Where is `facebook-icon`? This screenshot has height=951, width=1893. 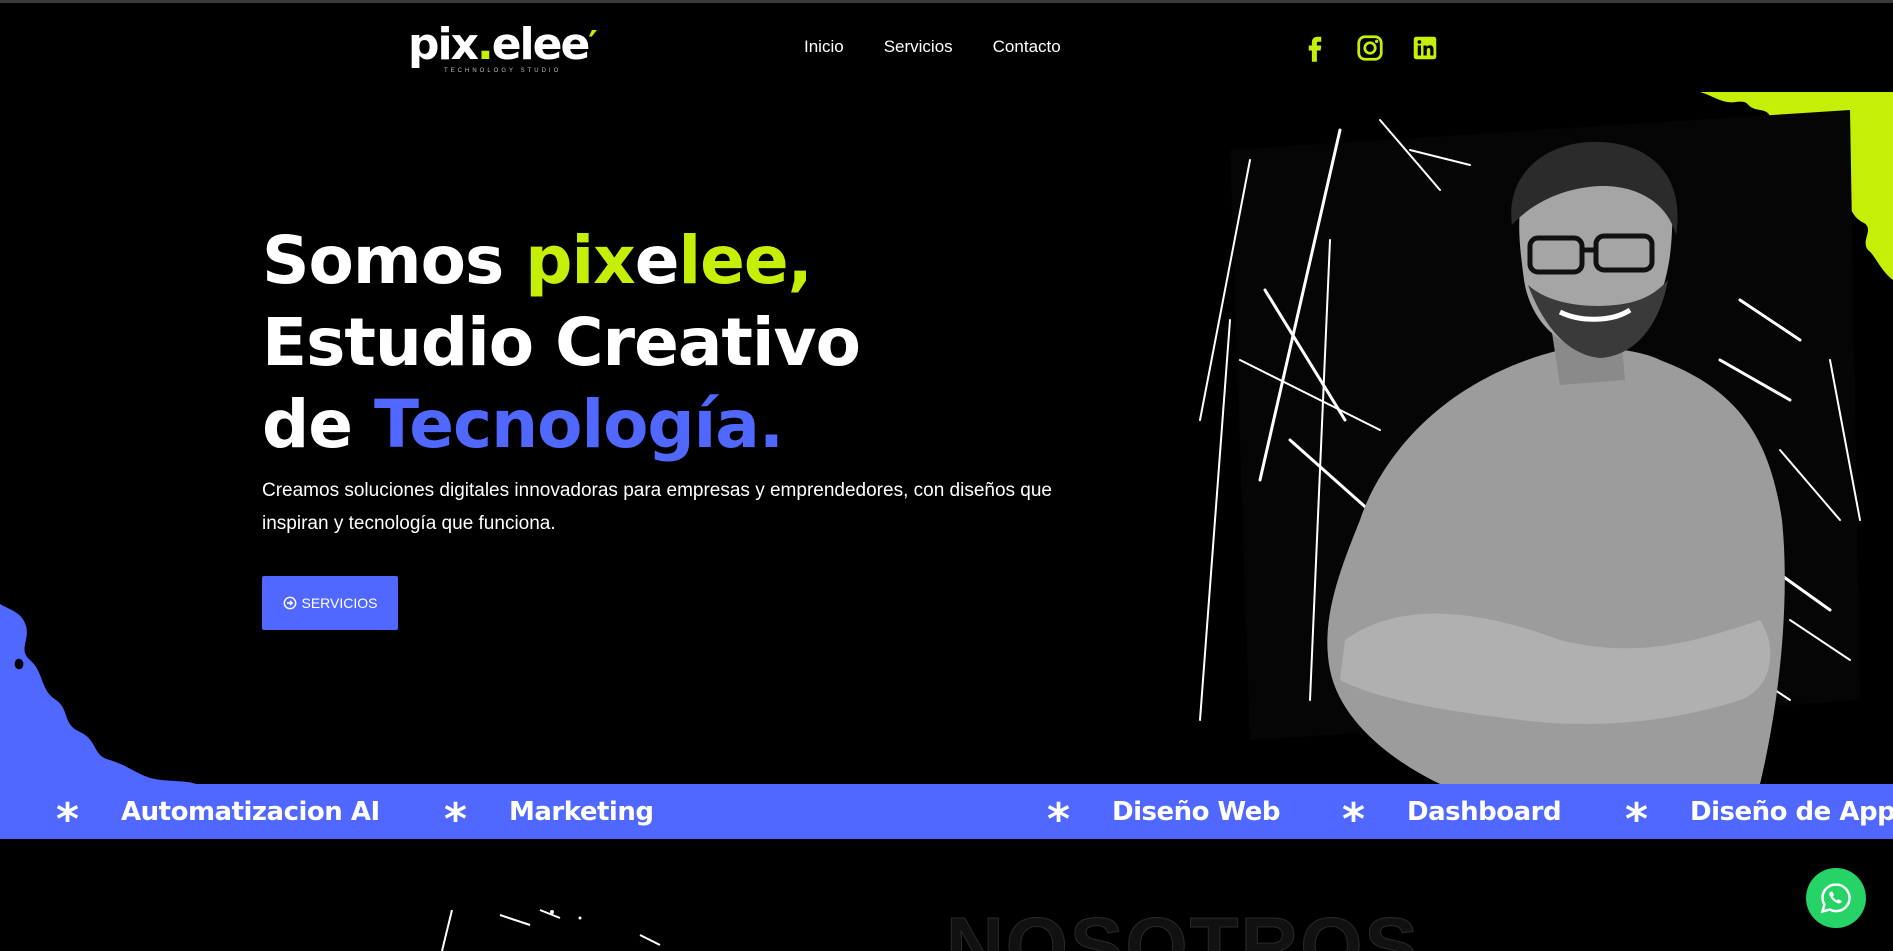
facebook-icon is located at coordinates (1315, 48).